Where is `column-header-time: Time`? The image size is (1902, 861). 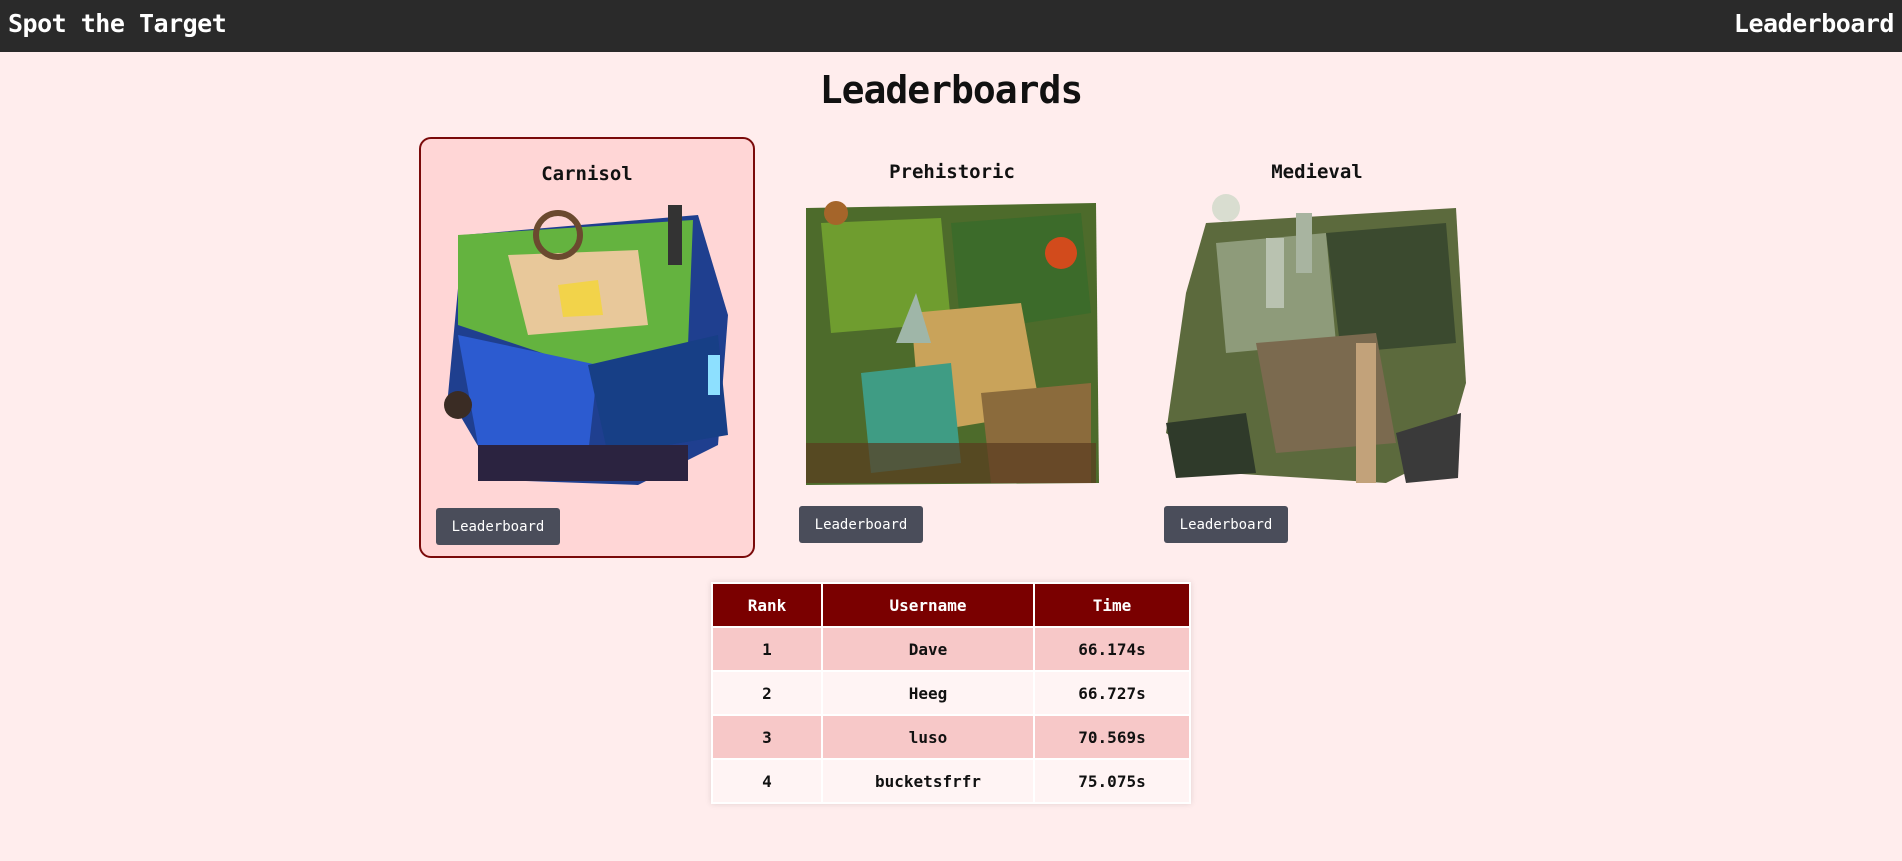 column-header-time: Time is located at coordinates (1112, 605).